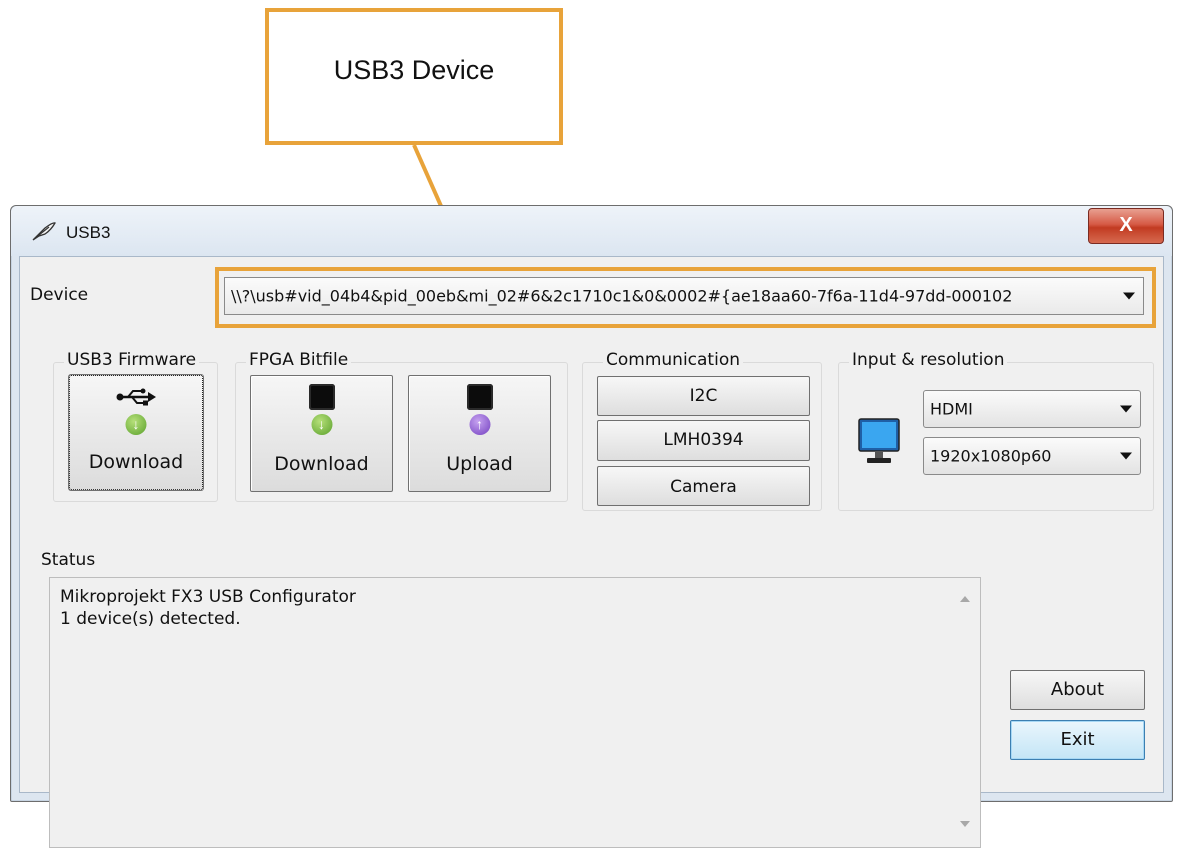  I want to click on close-button: X, so click(1126, 226).